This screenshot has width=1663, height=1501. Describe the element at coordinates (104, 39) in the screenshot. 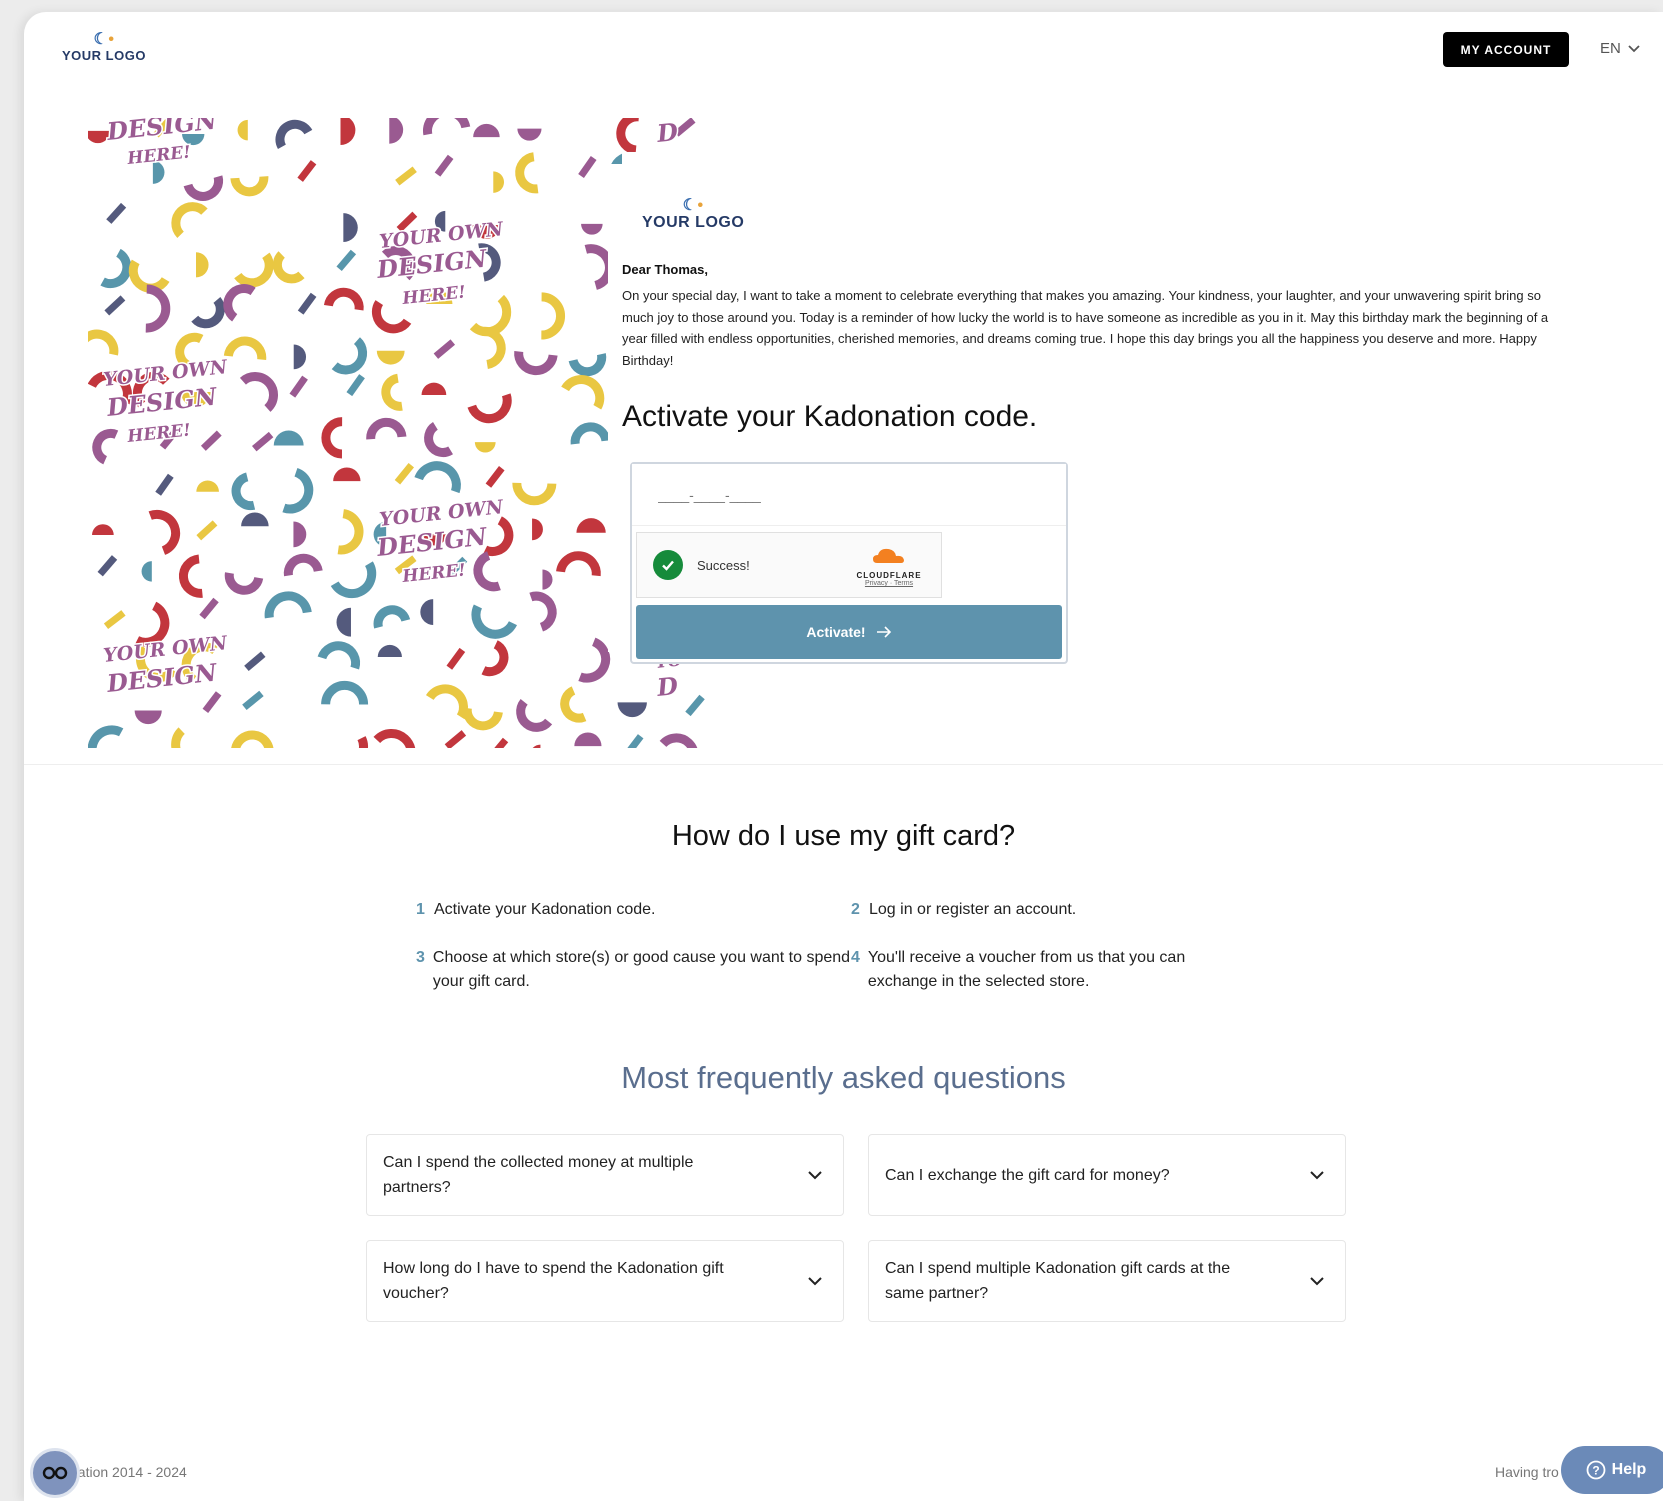

I see `logo-mark-icon: ☾•` at that location.